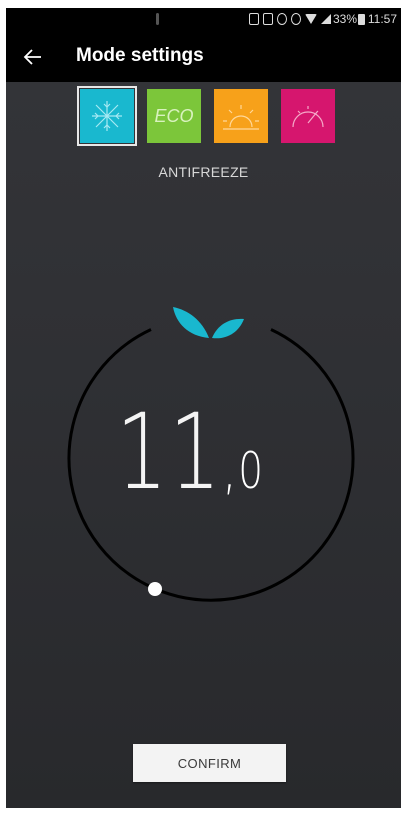 This screenshot has width=408, height=813. What do you see at coordinates (209, 763) in the screenshot?
I see `confirm-button: CONFIRM` at bounding box center [209, 763].